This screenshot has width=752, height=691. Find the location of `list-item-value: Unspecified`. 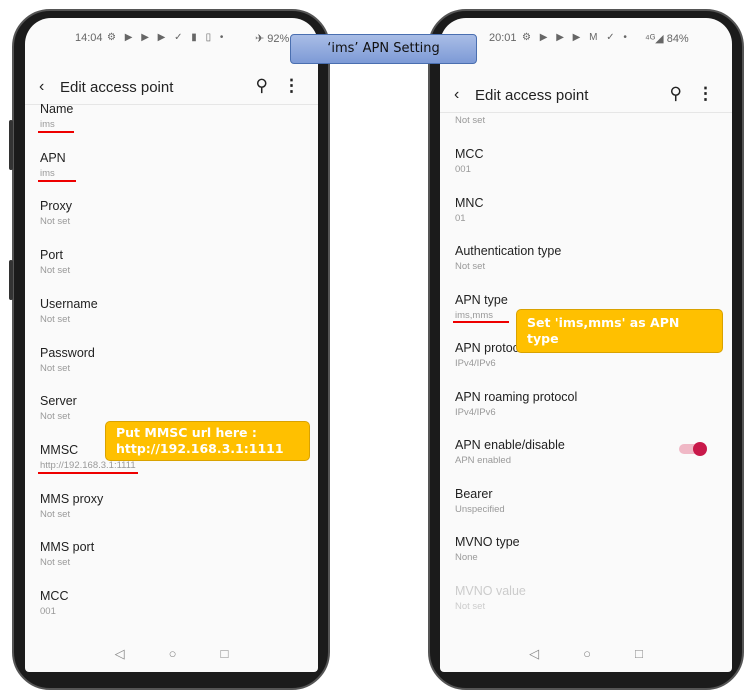

list-item-value: Unspecified is located at coordinates (480, 509).